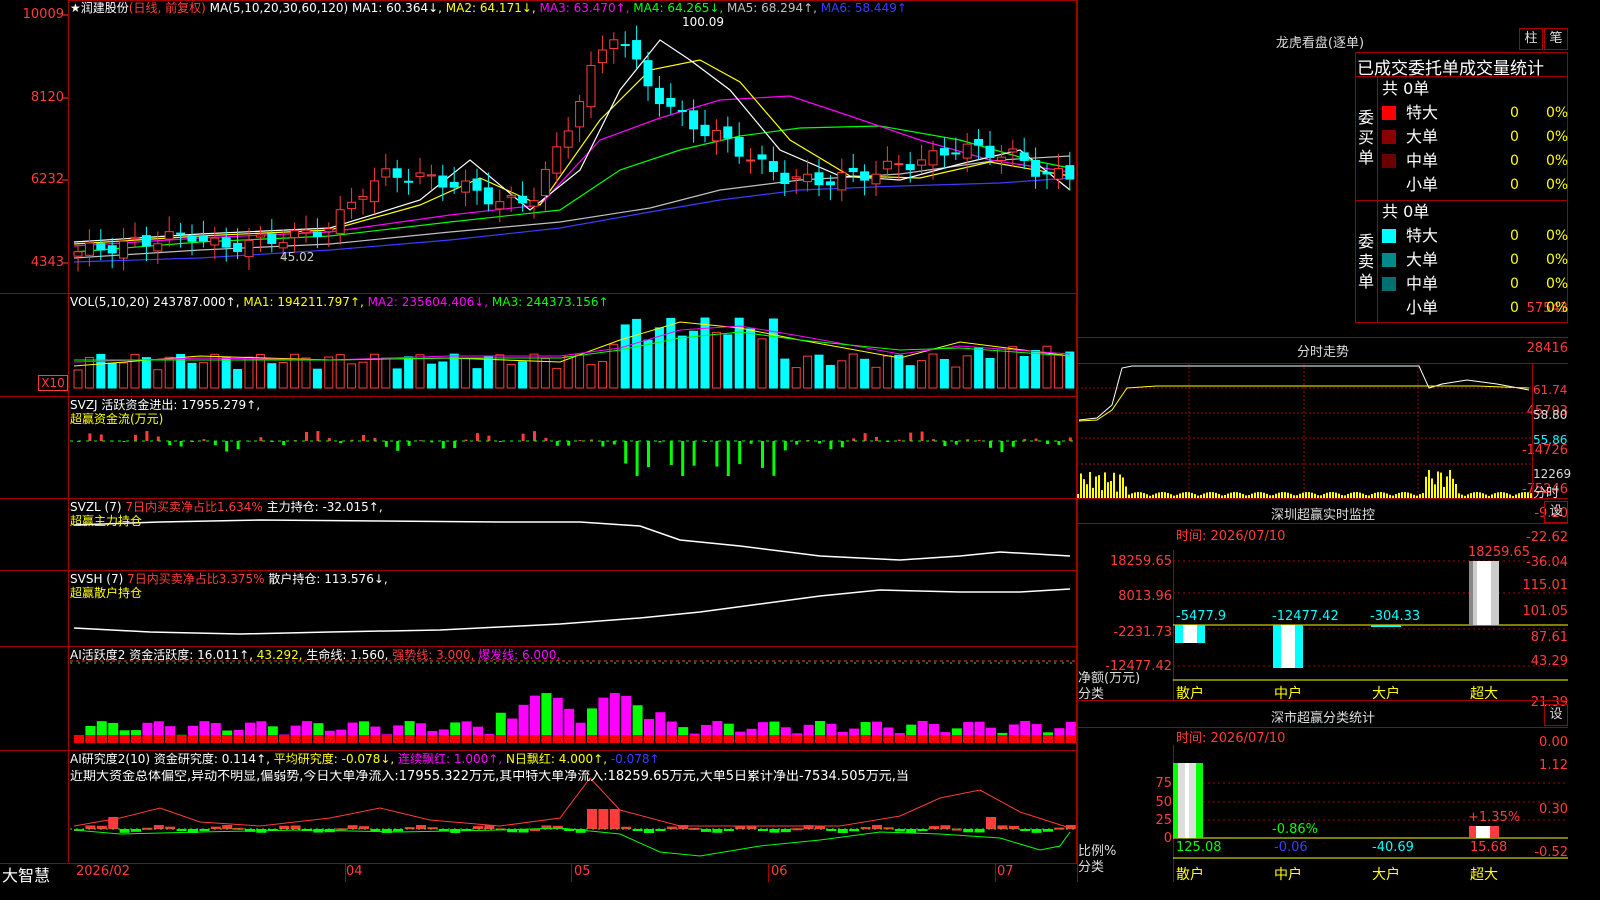  I want to click on svzl-header: SVZL (7) 7日内买卖净占比1.634% 主力持仓: -32.015↑,, so click(226, 507).